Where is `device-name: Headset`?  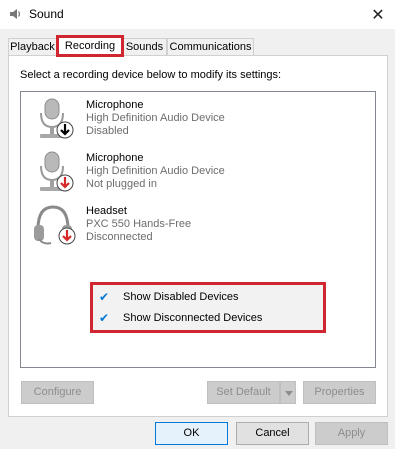 device-name: Headset is located at coordinates (106, 211).